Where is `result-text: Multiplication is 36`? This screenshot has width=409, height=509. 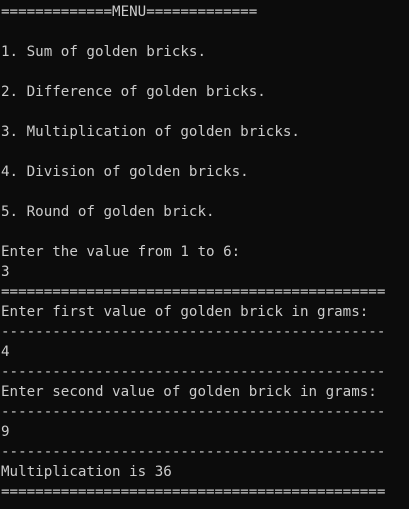
result-text: Multiplication is 36 is located at coordinates (86, 472).